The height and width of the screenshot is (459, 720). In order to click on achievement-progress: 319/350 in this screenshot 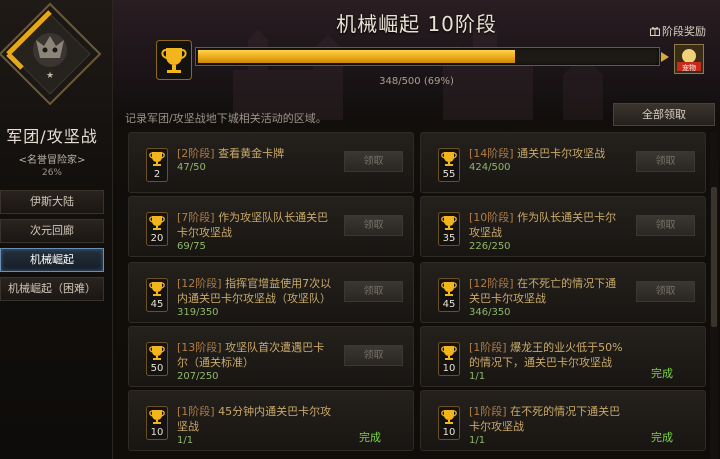, I will do `click(198, 312)`.